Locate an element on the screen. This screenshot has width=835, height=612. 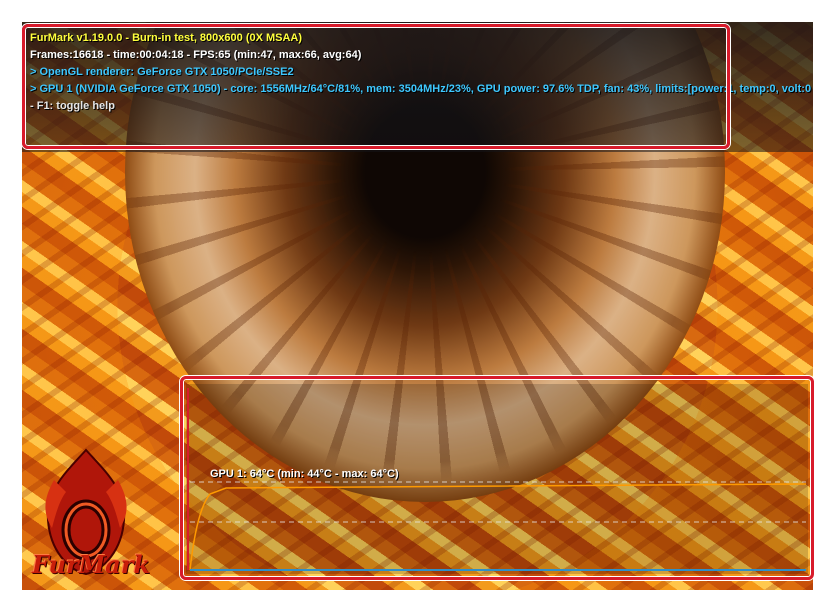
furmark-logo-text: FurMark is located at coordinates (91, 564).